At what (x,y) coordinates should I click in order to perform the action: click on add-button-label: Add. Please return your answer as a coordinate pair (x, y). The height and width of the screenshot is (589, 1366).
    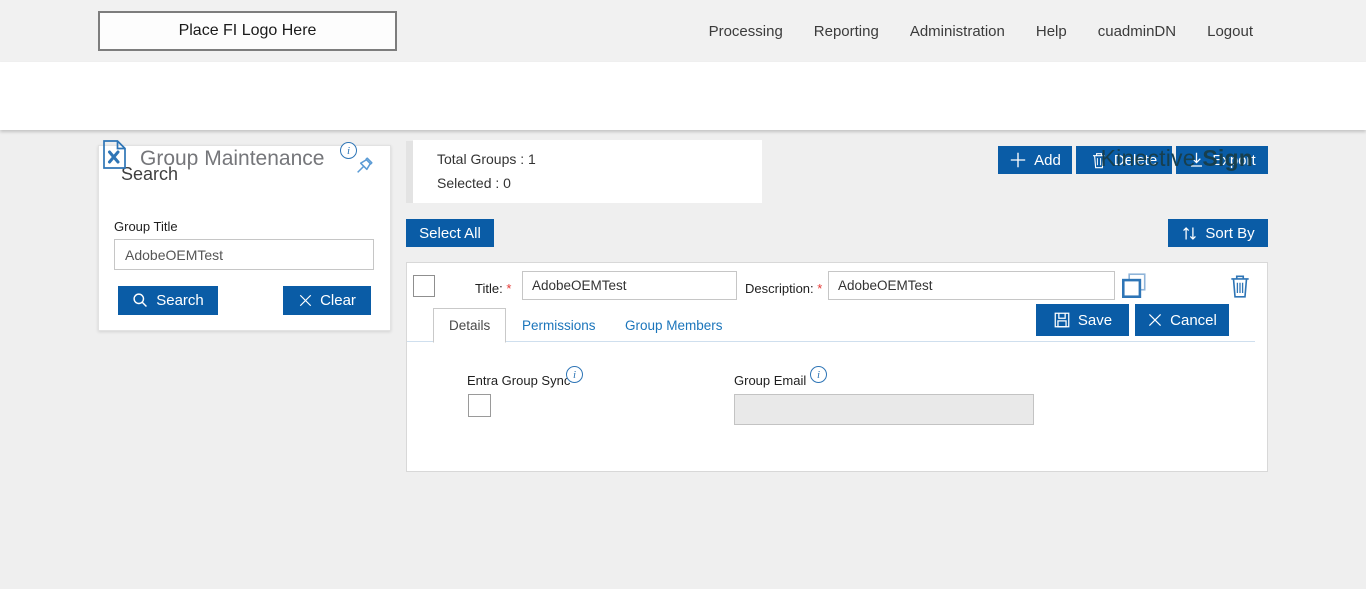
    Looking at the image, I should click on (1047, 160).